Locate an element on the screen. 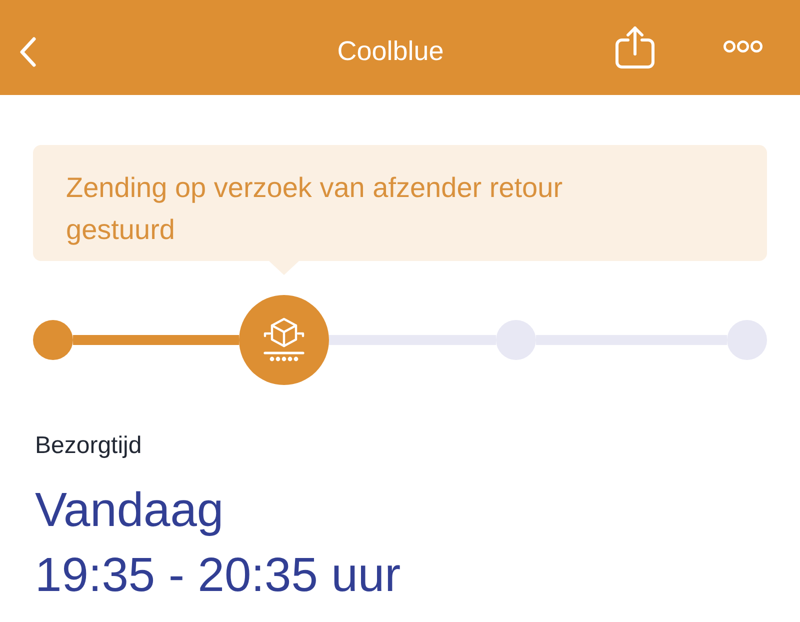 The height and width of the screenshot is (622, 800). chevron-left-icon is located at coordinates (28, 52).